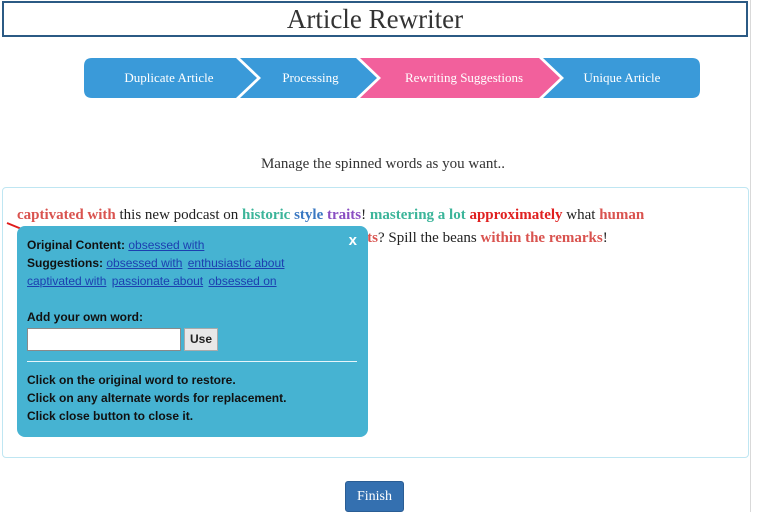 Image resolution: width=766 pixels, height=512 pixels. I want to click on suggestion-link: obsessed on, so click(242, 281).